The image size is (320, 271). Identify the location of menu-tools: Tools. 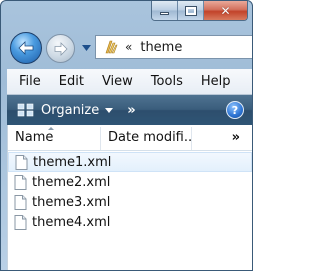
(167, 82).